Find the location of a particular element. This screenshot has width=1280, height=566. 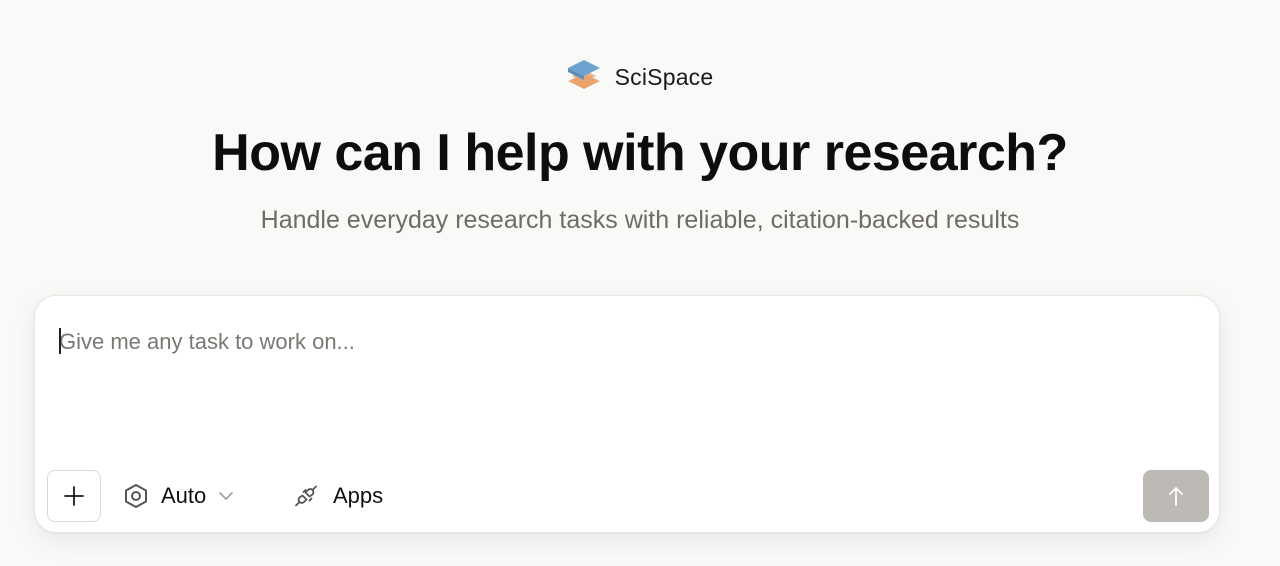

page-title: How can I help with your research? is located at coordinates (640, 153).